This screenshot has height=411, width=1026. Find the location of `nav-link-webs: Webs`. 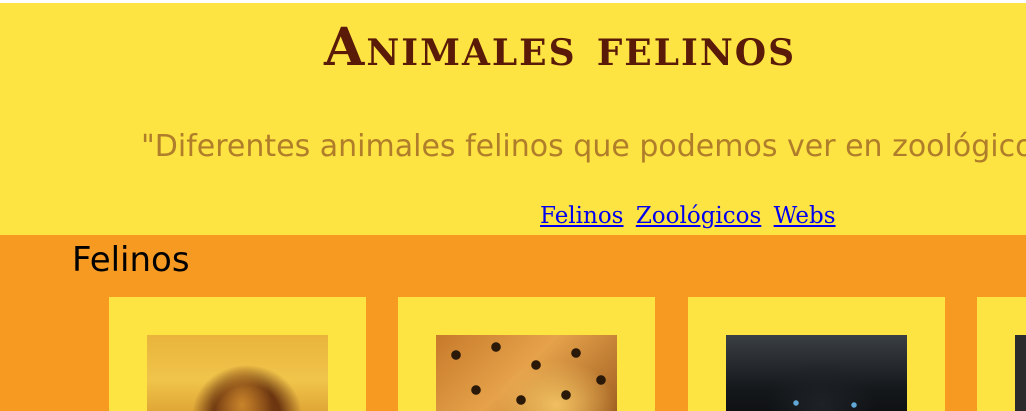

nav-link-webs: Webs is located at coordinates (805, 216).